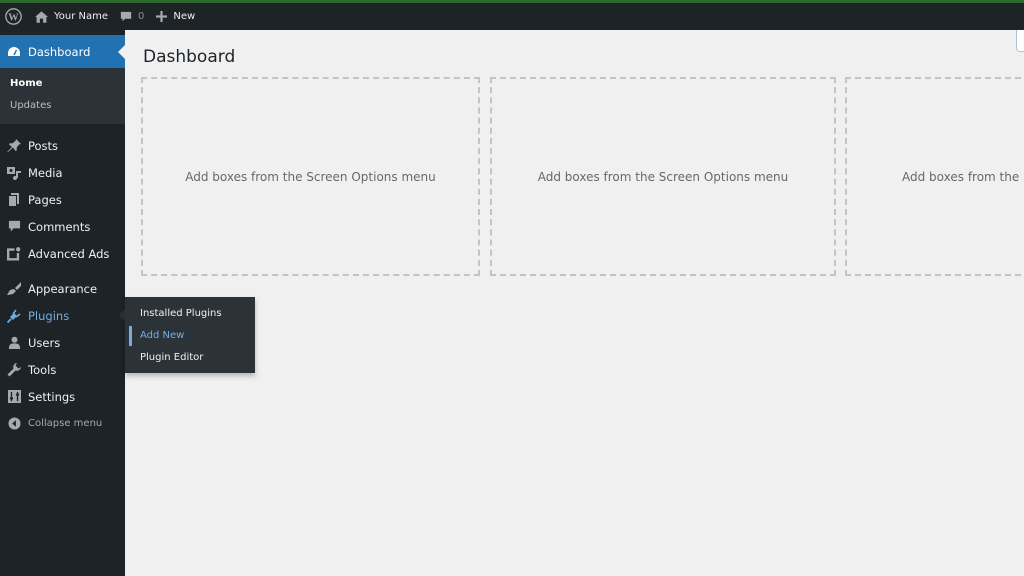 Image resolution: width=1024 pixels, height=576 pixels. I want to click on comments-link: 0, so click(132, 16).